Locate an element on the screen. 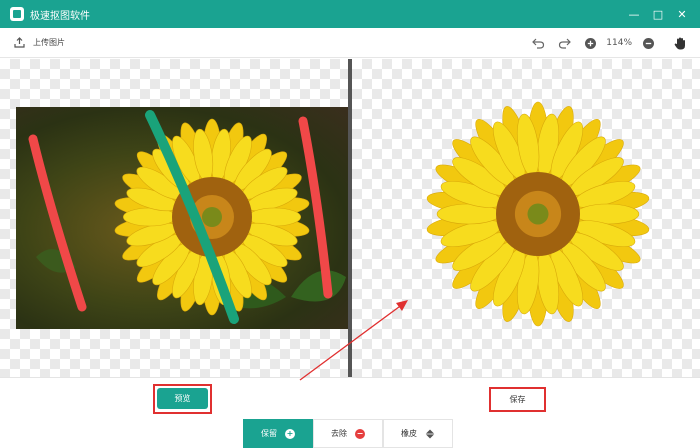  zoom-out-icon is located at coordinates (648, 43).